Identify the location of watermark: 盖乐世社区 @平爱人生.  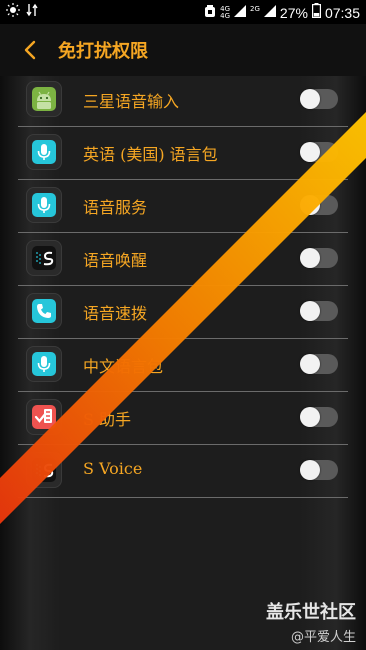
(311, 621).